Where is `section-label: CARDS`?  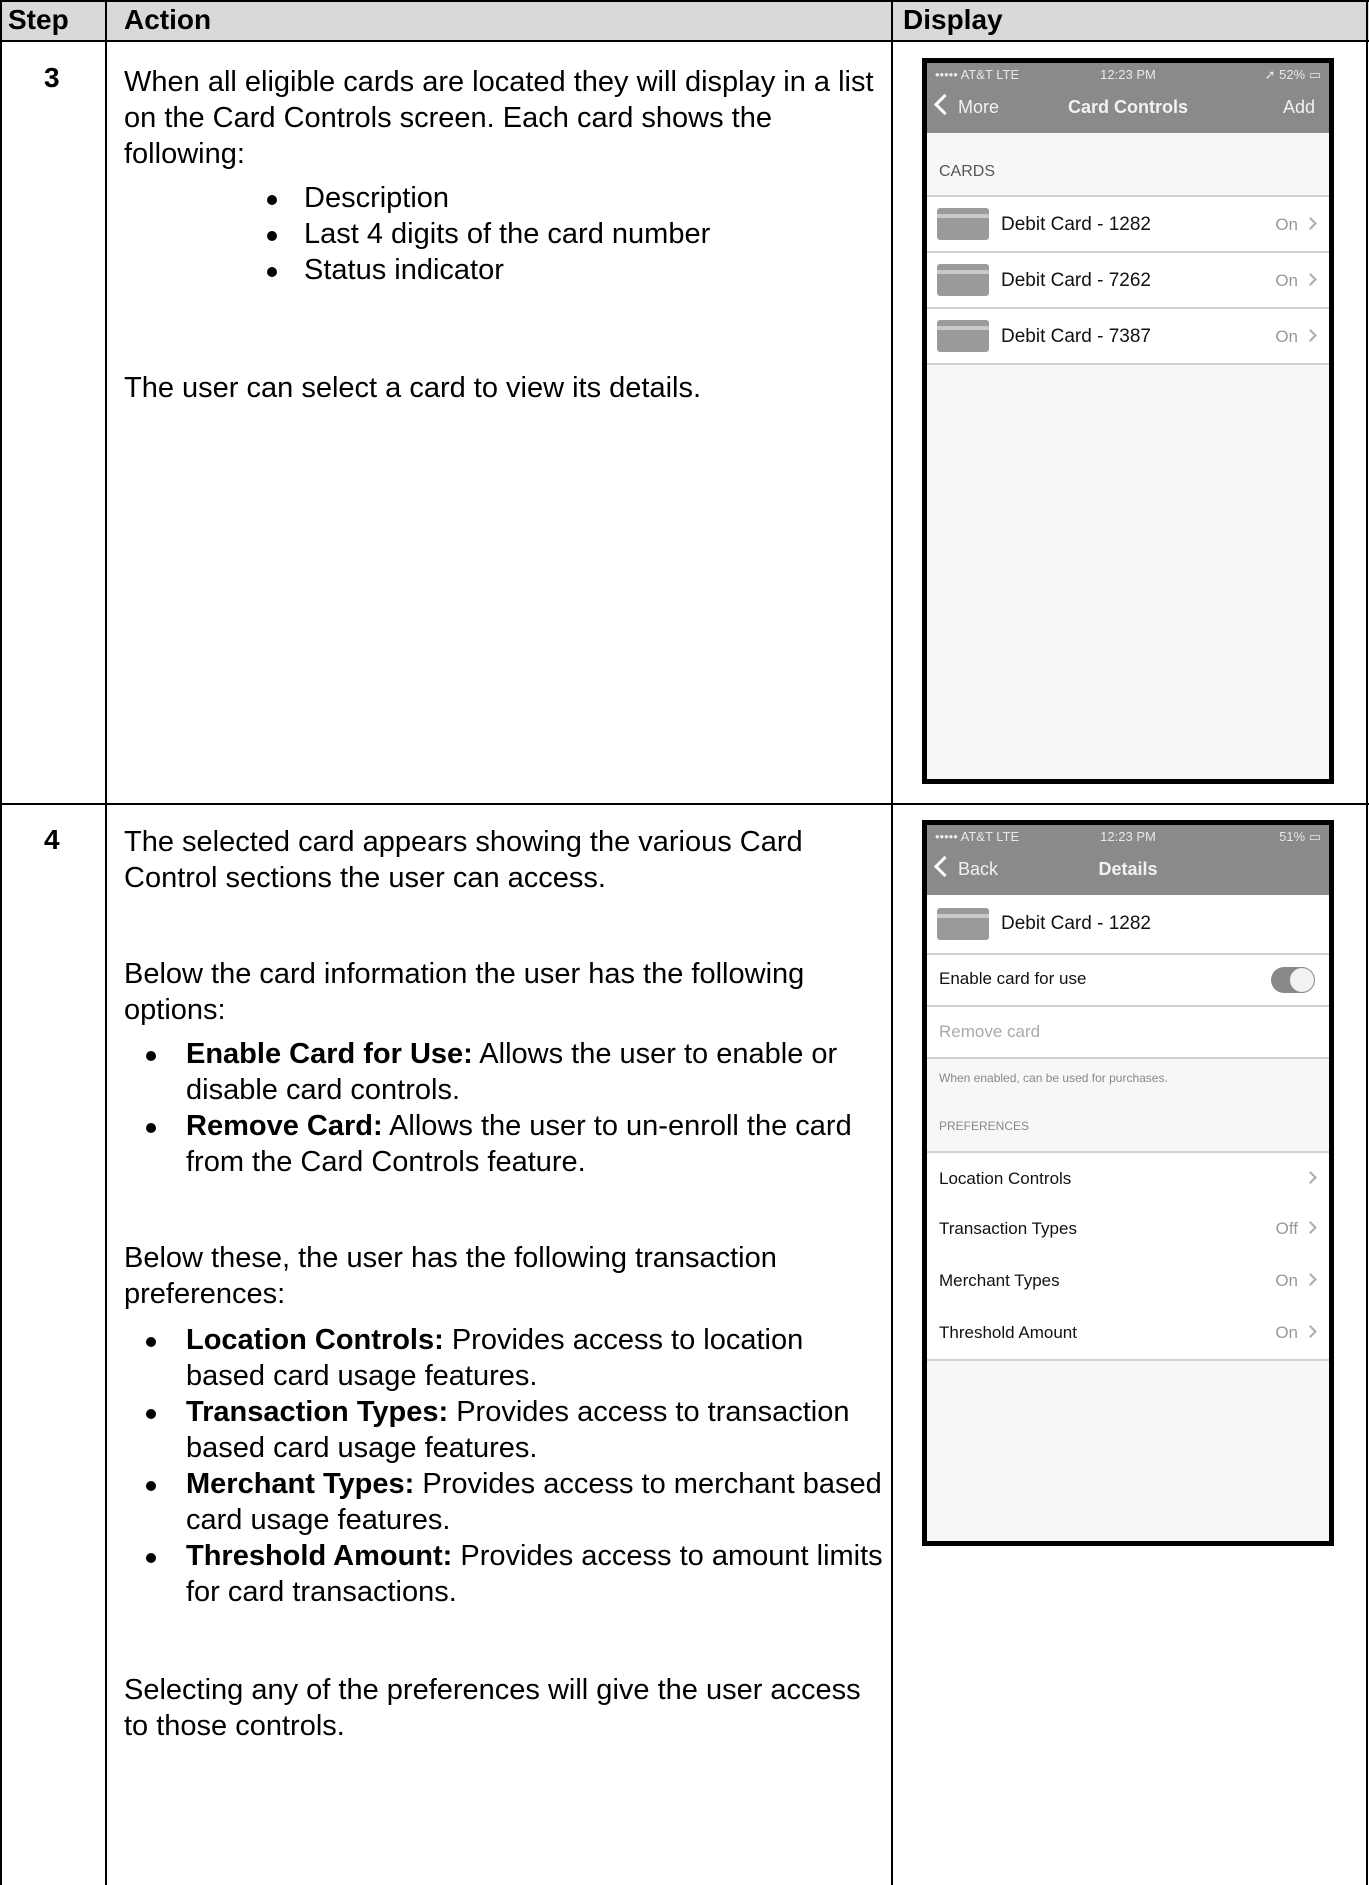
section-label: CARDS is located at coordinates (967, 171).